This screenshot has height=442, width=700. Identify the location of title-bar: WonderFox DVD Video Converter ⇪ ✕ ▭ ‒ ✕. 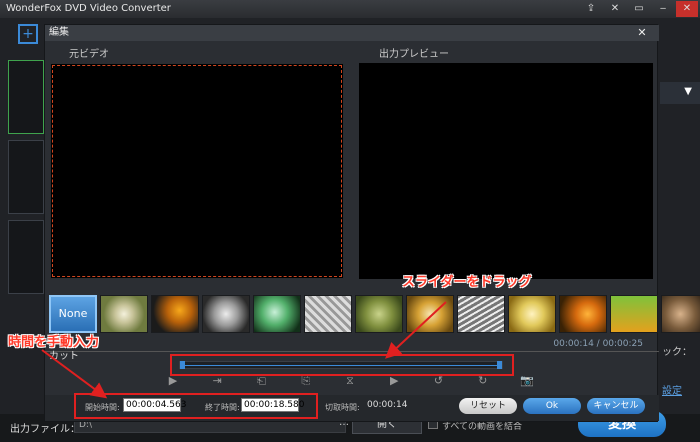
(350, 9).